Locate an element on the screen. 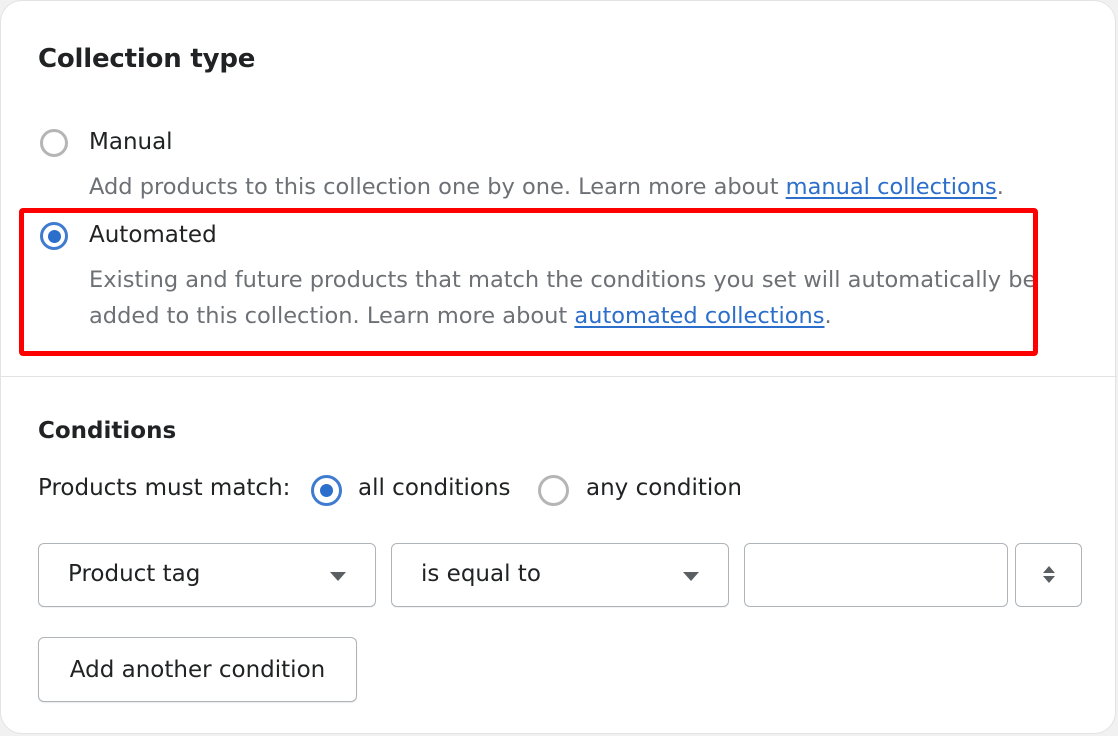 The width and height of the screenshot is (1118, 736). manual-radio is located at coordinates (54, 143).